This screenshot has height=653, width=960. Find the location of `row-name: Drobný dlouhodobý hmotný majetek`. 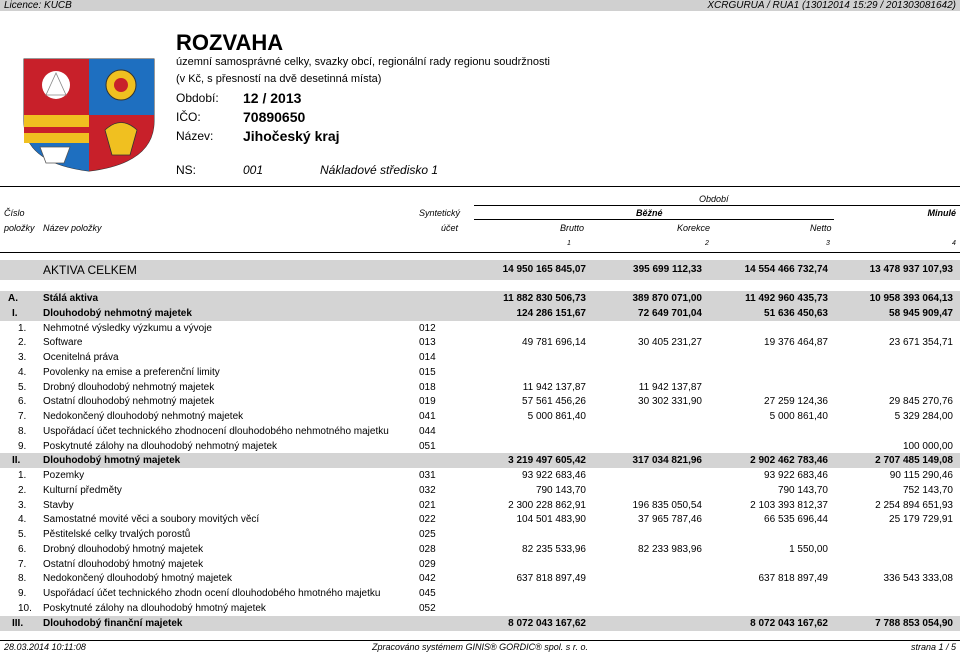

row-name: Drobný dlouhodobý hmotný majetek is located at coordinates (123, 549).